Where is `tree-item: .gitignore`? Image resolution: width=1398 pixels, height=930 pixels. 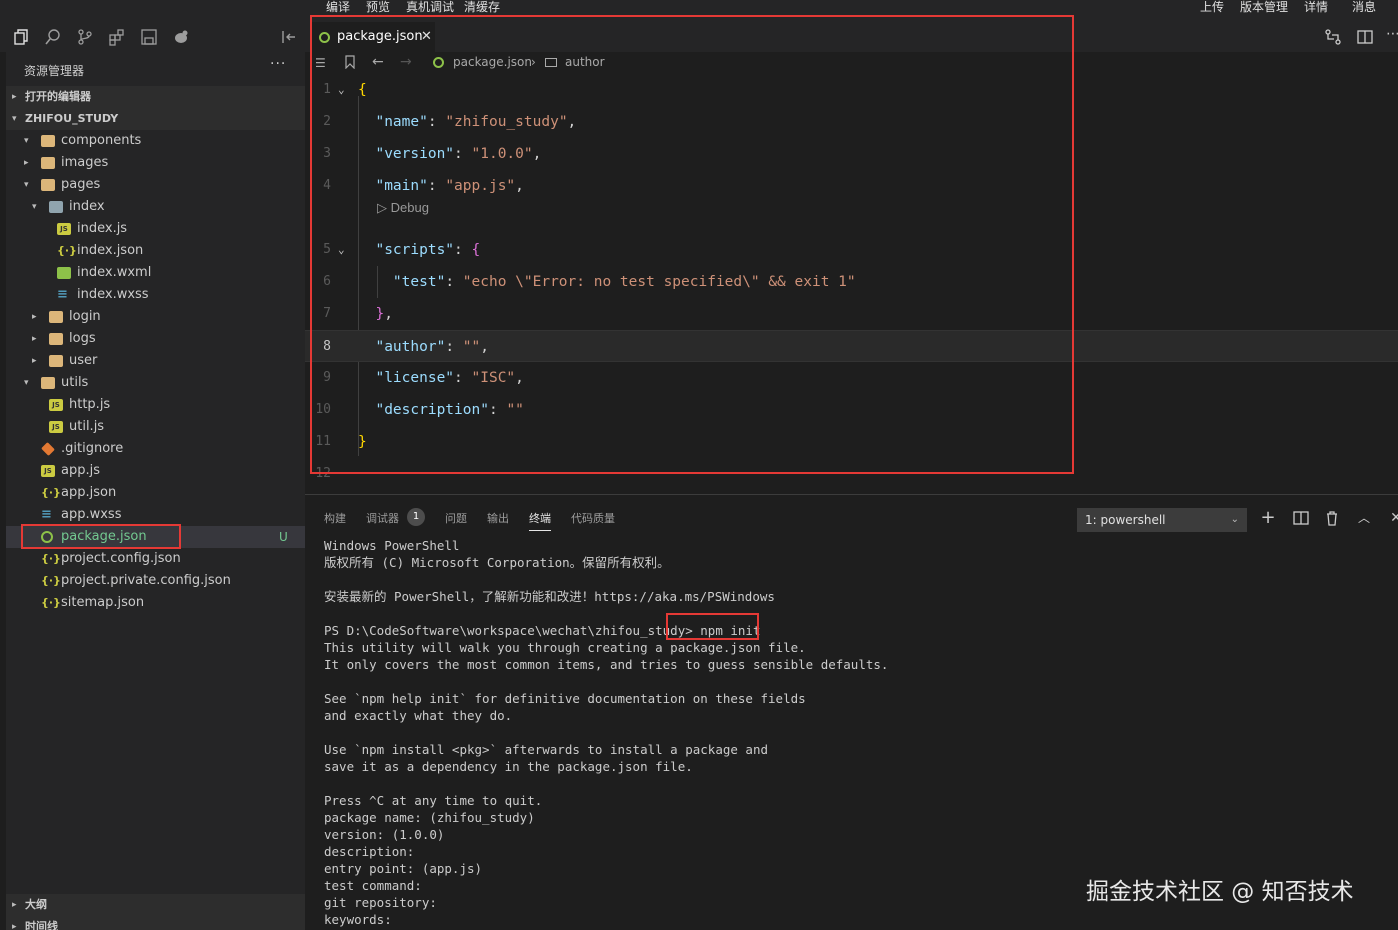
tree-item: .gitignore is located at coordinates (155, 449).